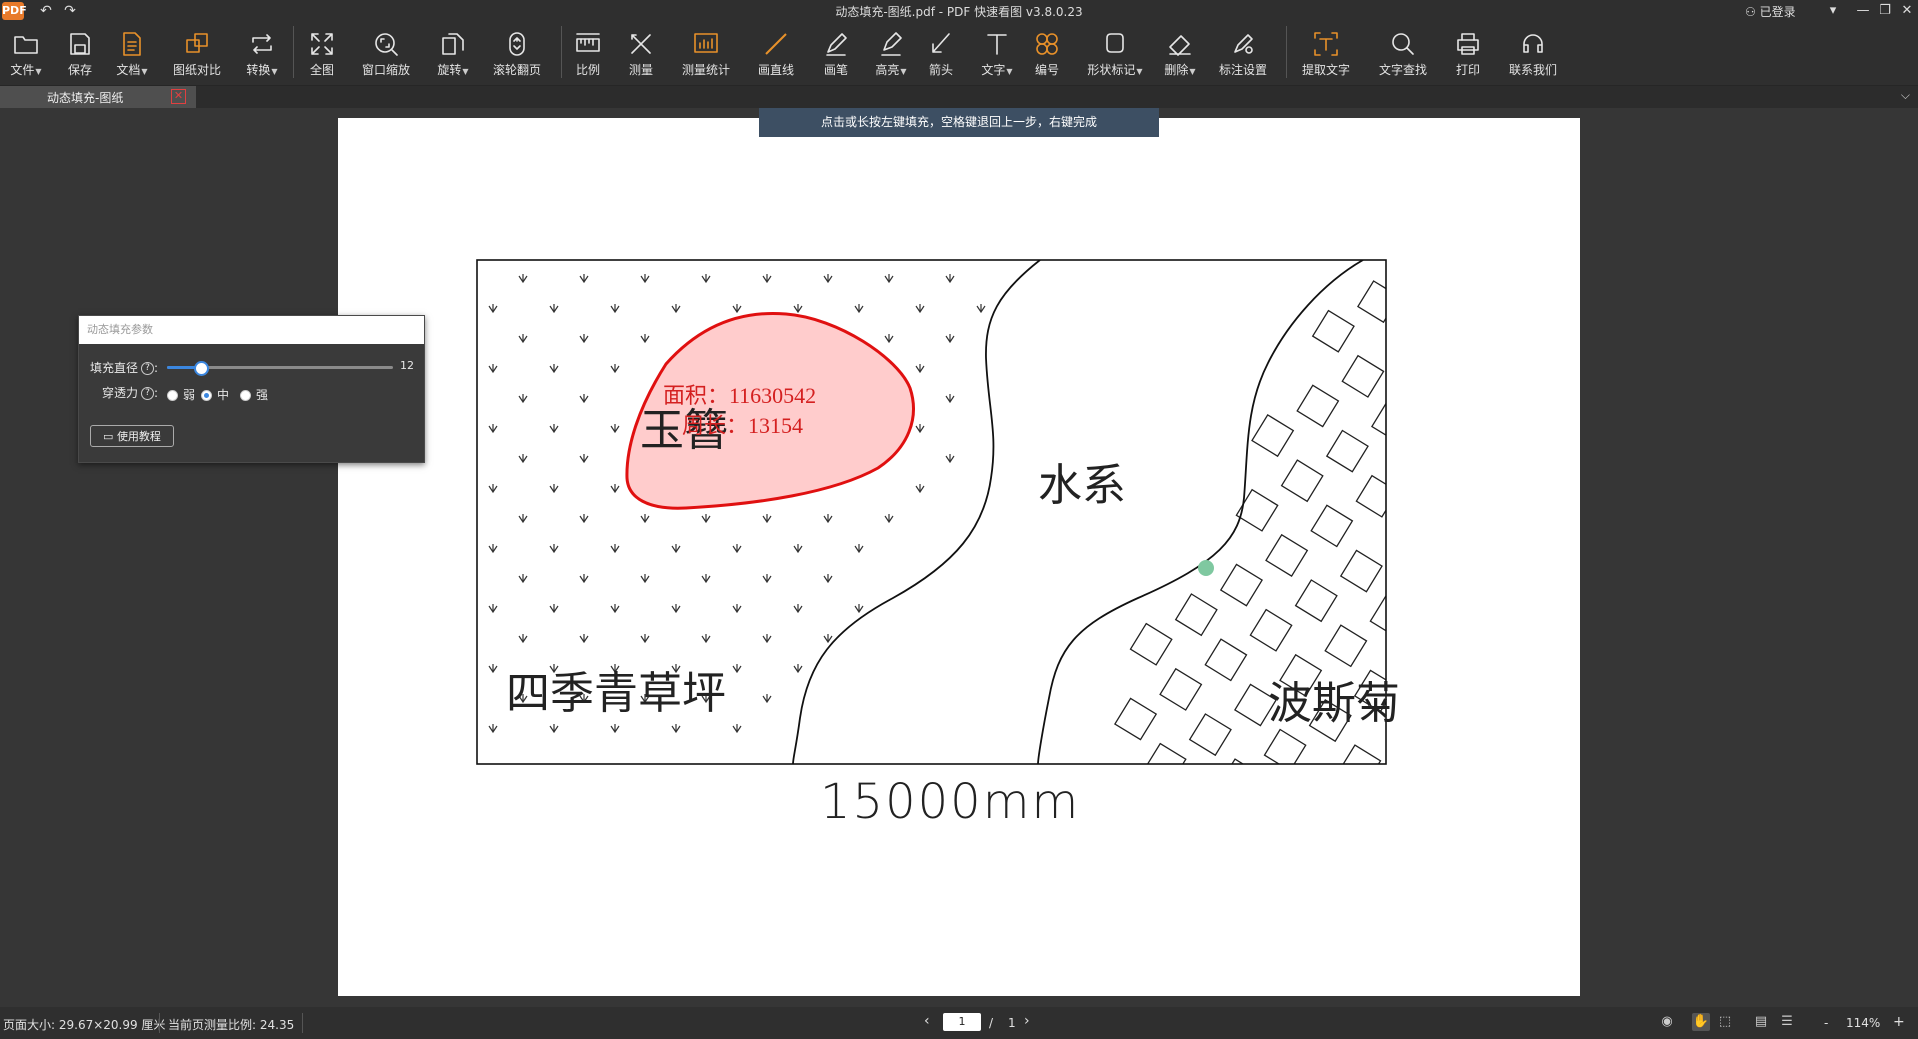  What do you see at coordinates (1899, 1022) in the screenshot?
I see `zoom-in-button: +` at bounding box center [1899, 1022].